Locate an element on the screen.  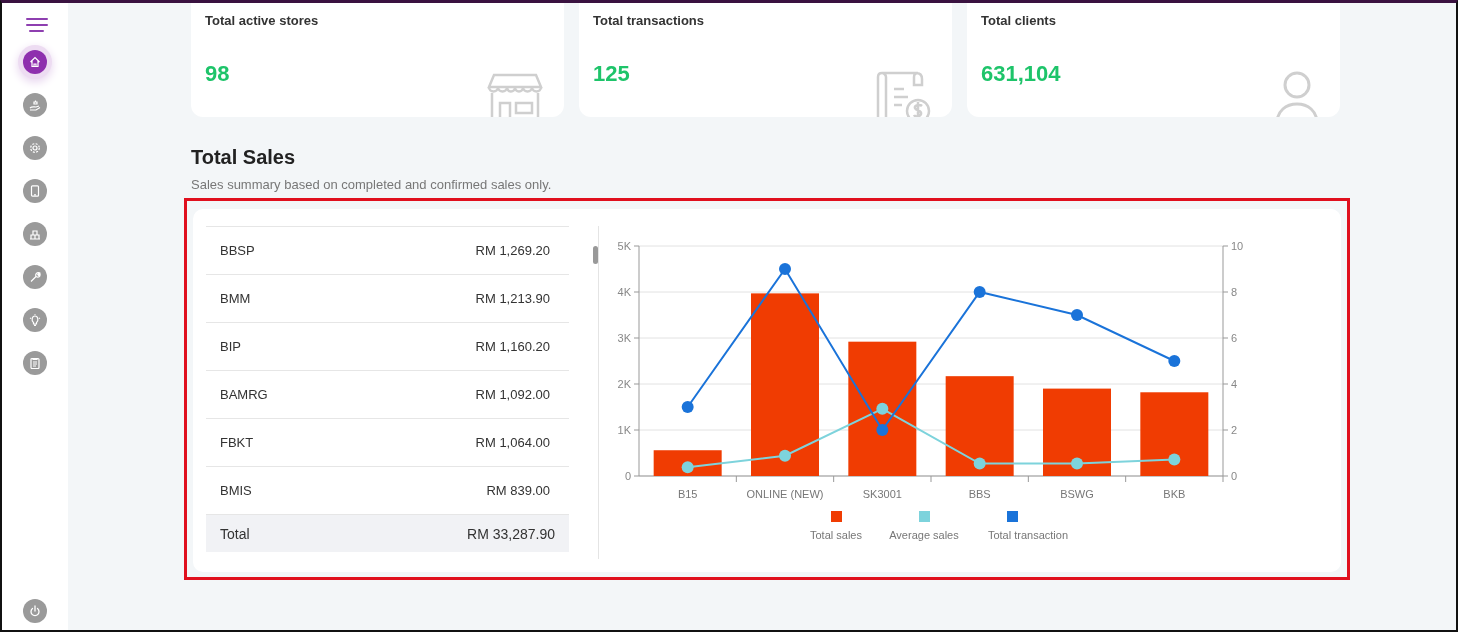
boxes-icon is located at coordinates (35, 234).